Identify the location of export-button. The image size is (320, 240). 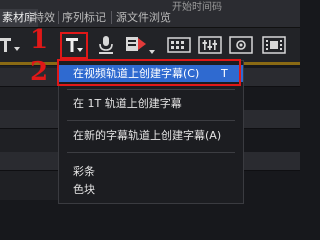
(274, 45).